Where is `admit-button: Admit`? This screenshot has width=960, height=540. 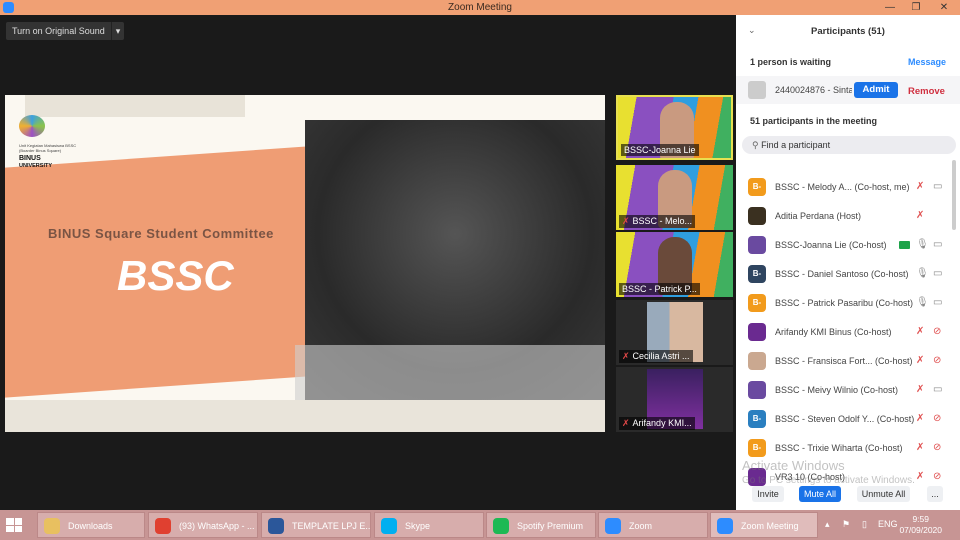 admit-button: Admit is located at coordinates (876, 90).